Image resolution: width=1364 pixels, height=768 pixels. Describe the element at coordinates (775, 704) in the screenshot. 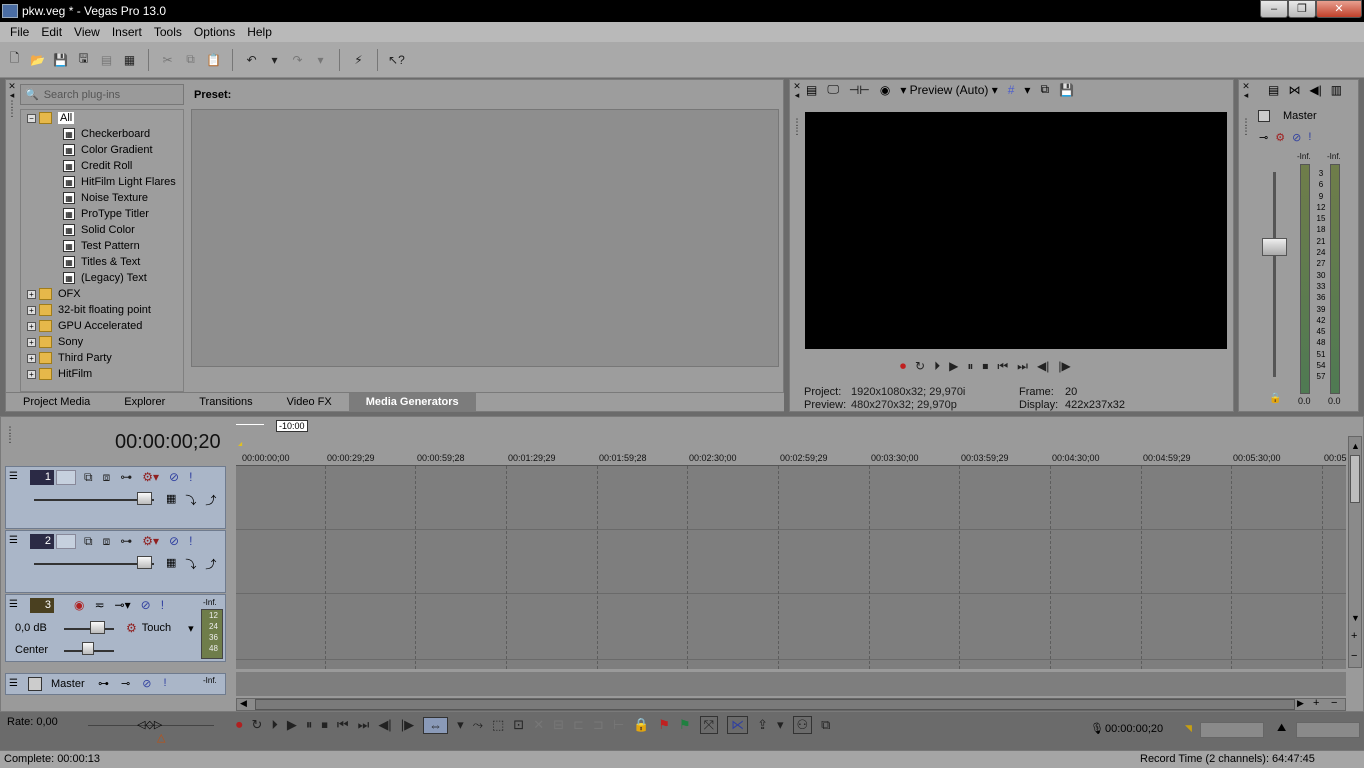

I see `scroll-thumb` at that location.